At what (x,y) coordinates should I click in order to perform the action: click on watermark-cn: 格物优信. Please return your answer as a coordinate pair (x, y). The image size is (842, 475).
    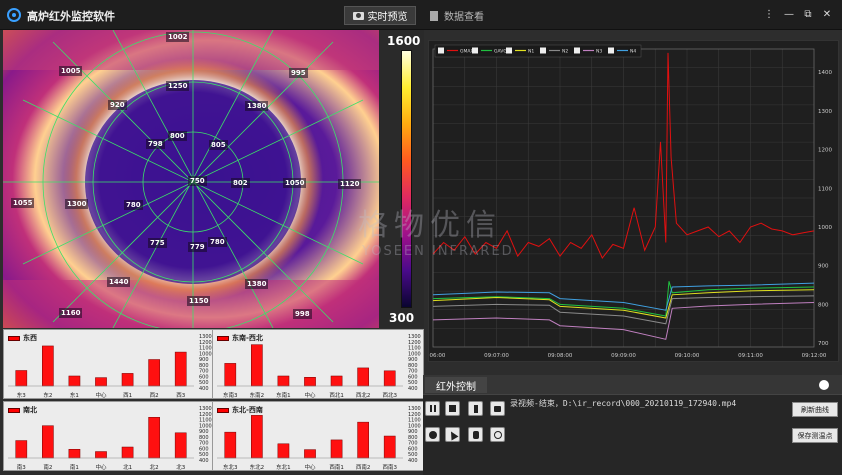
    Looking at the image, I should click on (430, 225).